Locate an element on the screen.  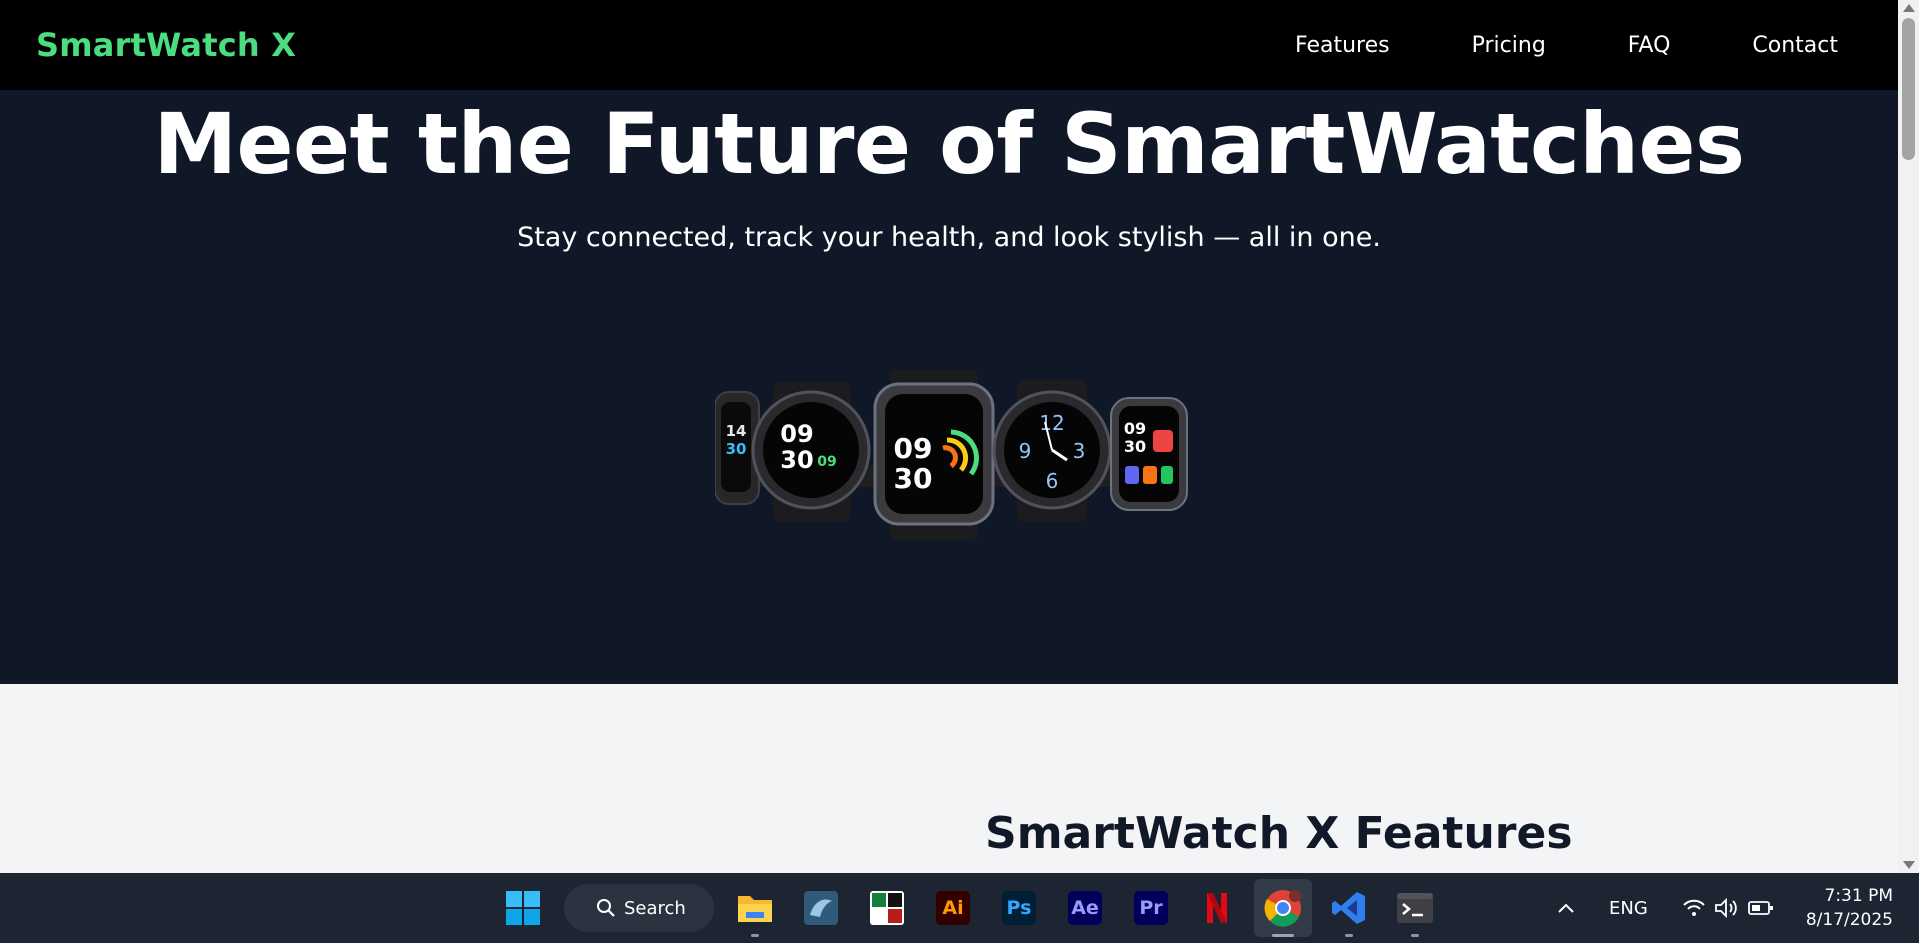
windows-taskbar: Search Ai Ps Ae Pr ENG 7:31 PM 8/17/2025 is located at coordinates (959, 908).